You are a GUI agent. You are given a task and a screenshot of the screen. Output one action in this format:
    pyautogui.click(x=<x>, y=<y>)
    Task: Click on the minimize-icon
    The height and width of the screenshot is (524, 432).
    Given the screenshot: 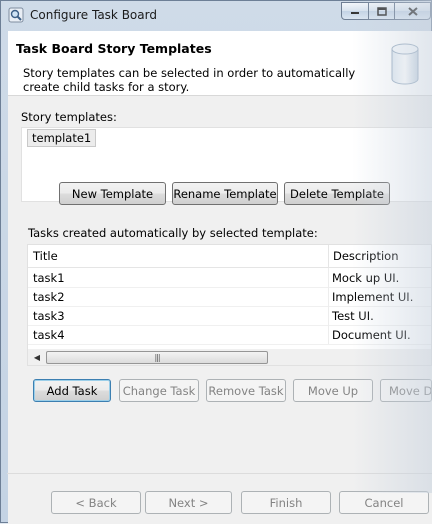 What is the action you would take?
    pyautogui.click(x=355, y=13)
    